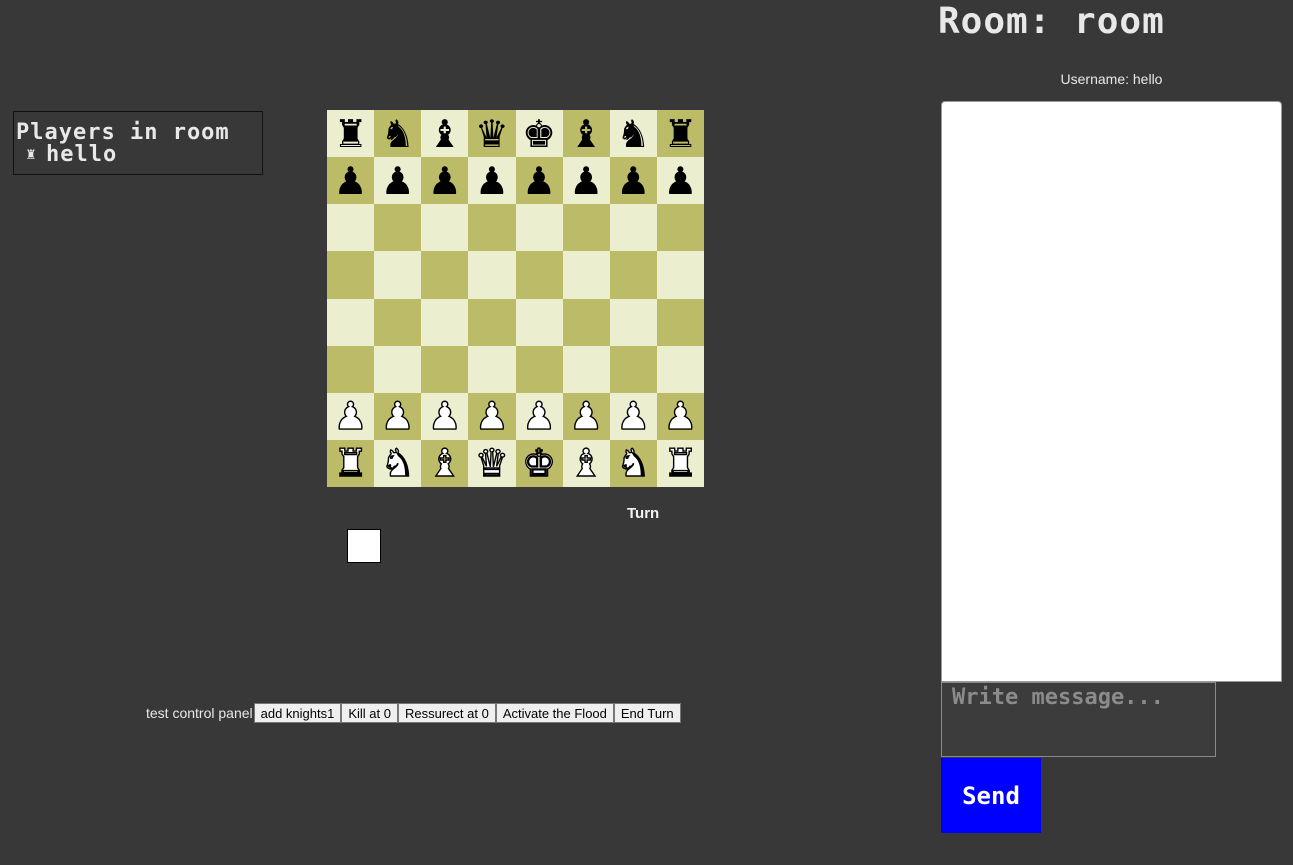  I want to click on board-square-b3, so click(398, 369).